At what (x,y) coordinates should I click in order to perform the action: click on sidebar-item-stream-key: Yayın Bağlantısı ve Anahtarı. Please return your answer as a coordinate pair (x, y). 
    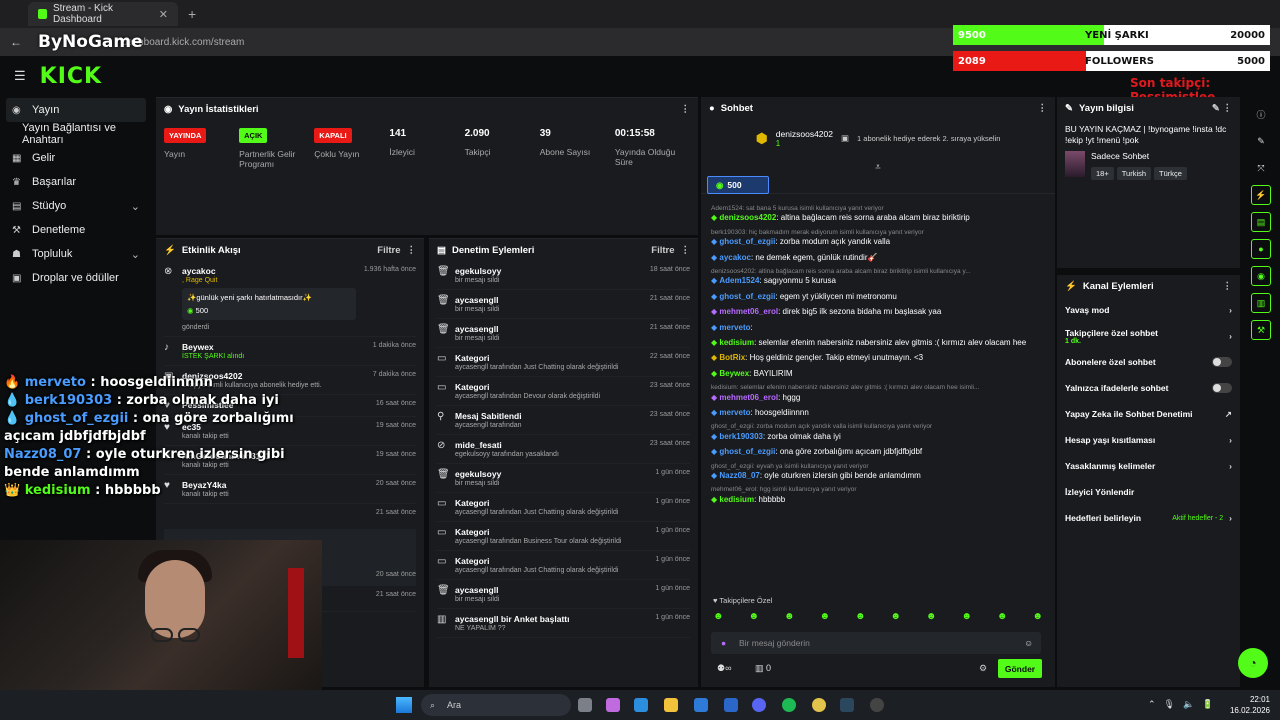
    Looking at the image, I should click on (76, 134).